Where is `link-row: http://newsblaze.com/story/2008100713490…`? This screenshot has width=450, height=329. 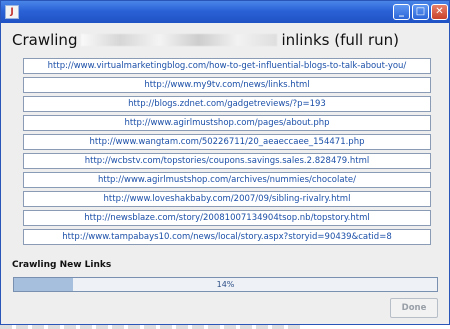 link-row: http://newsblaze.com/story/2008100713490… is located at coordinates (227, 218).